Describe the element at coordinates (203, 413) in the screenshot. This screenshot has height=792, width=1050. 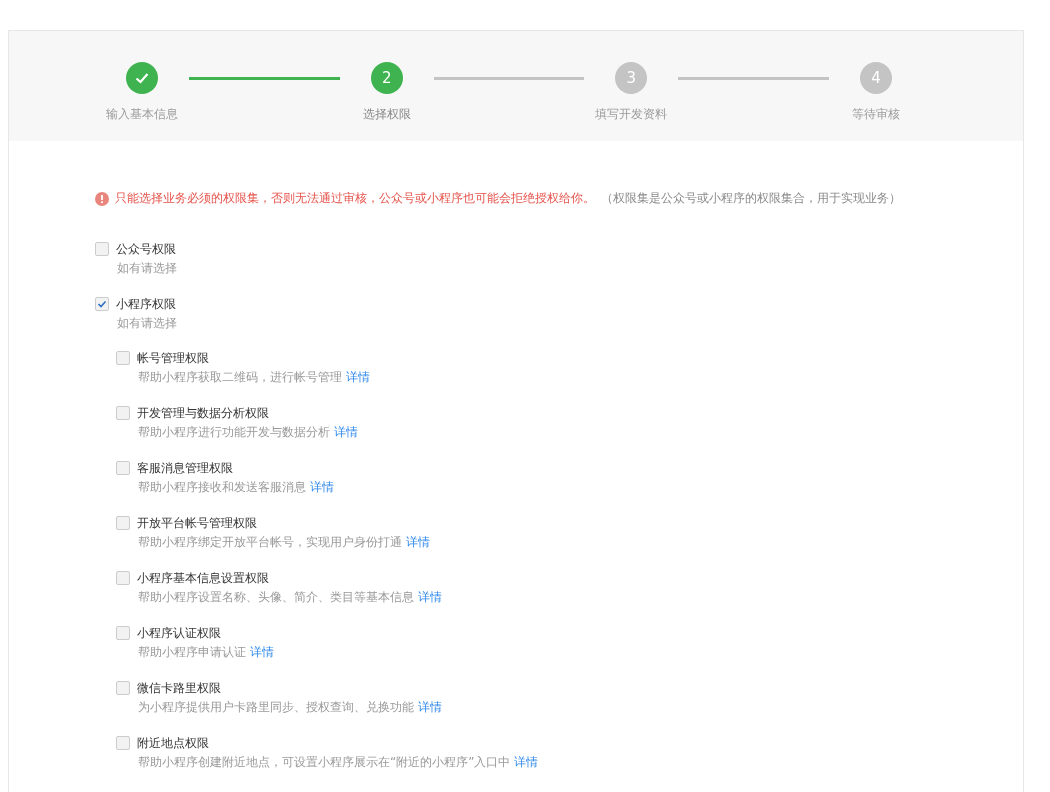
I see `checkbox-label: 开发管理与数据分析权限` at that location.